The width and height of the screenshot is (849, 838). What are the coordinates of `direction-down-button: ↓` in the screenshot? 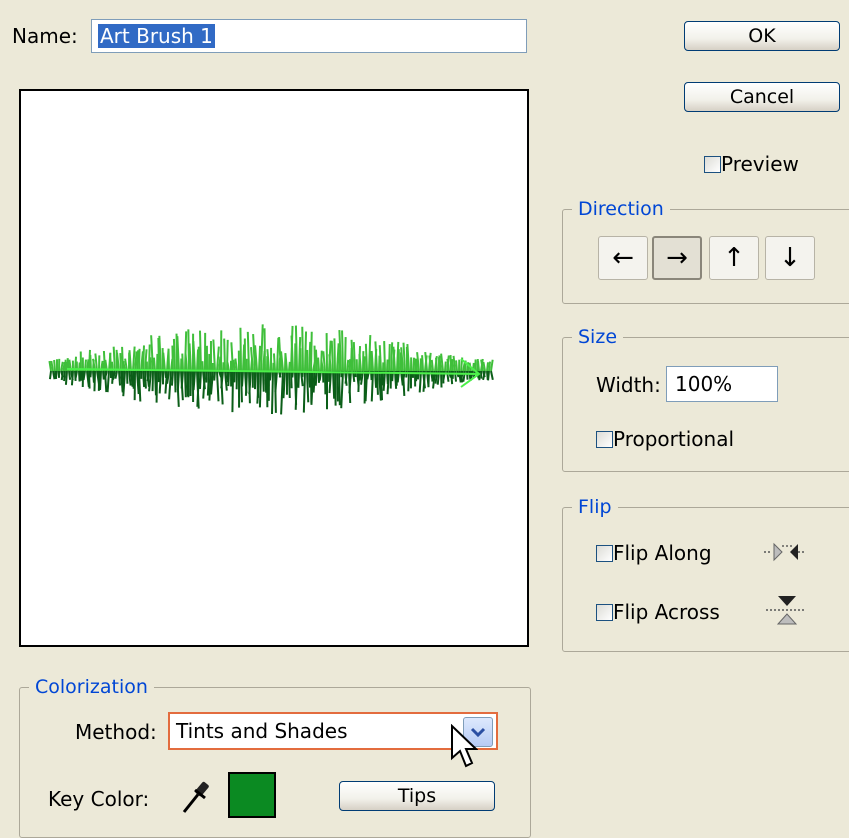 It's located at (790, 258).